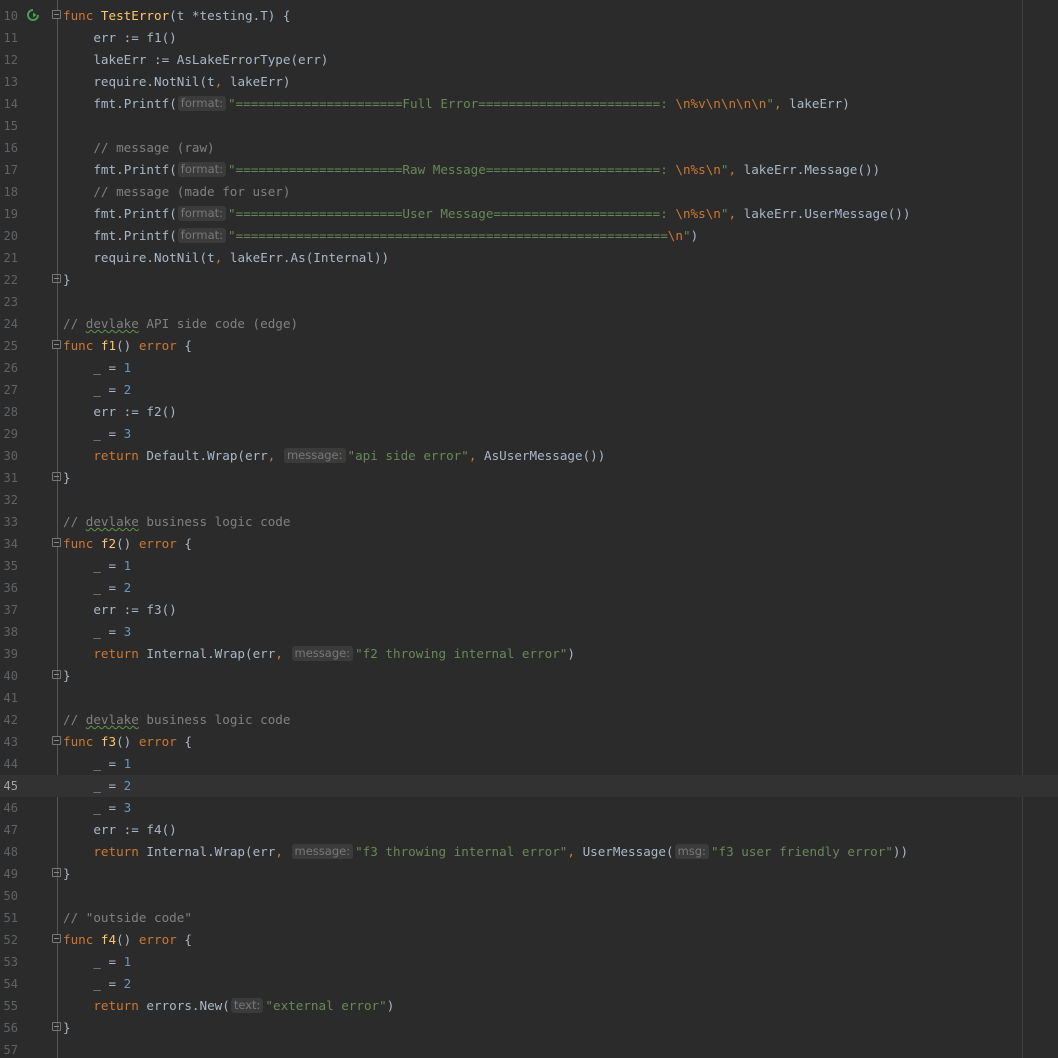 The image size is (1058, 1058). What do you see at coordinates (9, 522) in the screenshot?
I see `line-number: 33` at bounding box center [9, 522].